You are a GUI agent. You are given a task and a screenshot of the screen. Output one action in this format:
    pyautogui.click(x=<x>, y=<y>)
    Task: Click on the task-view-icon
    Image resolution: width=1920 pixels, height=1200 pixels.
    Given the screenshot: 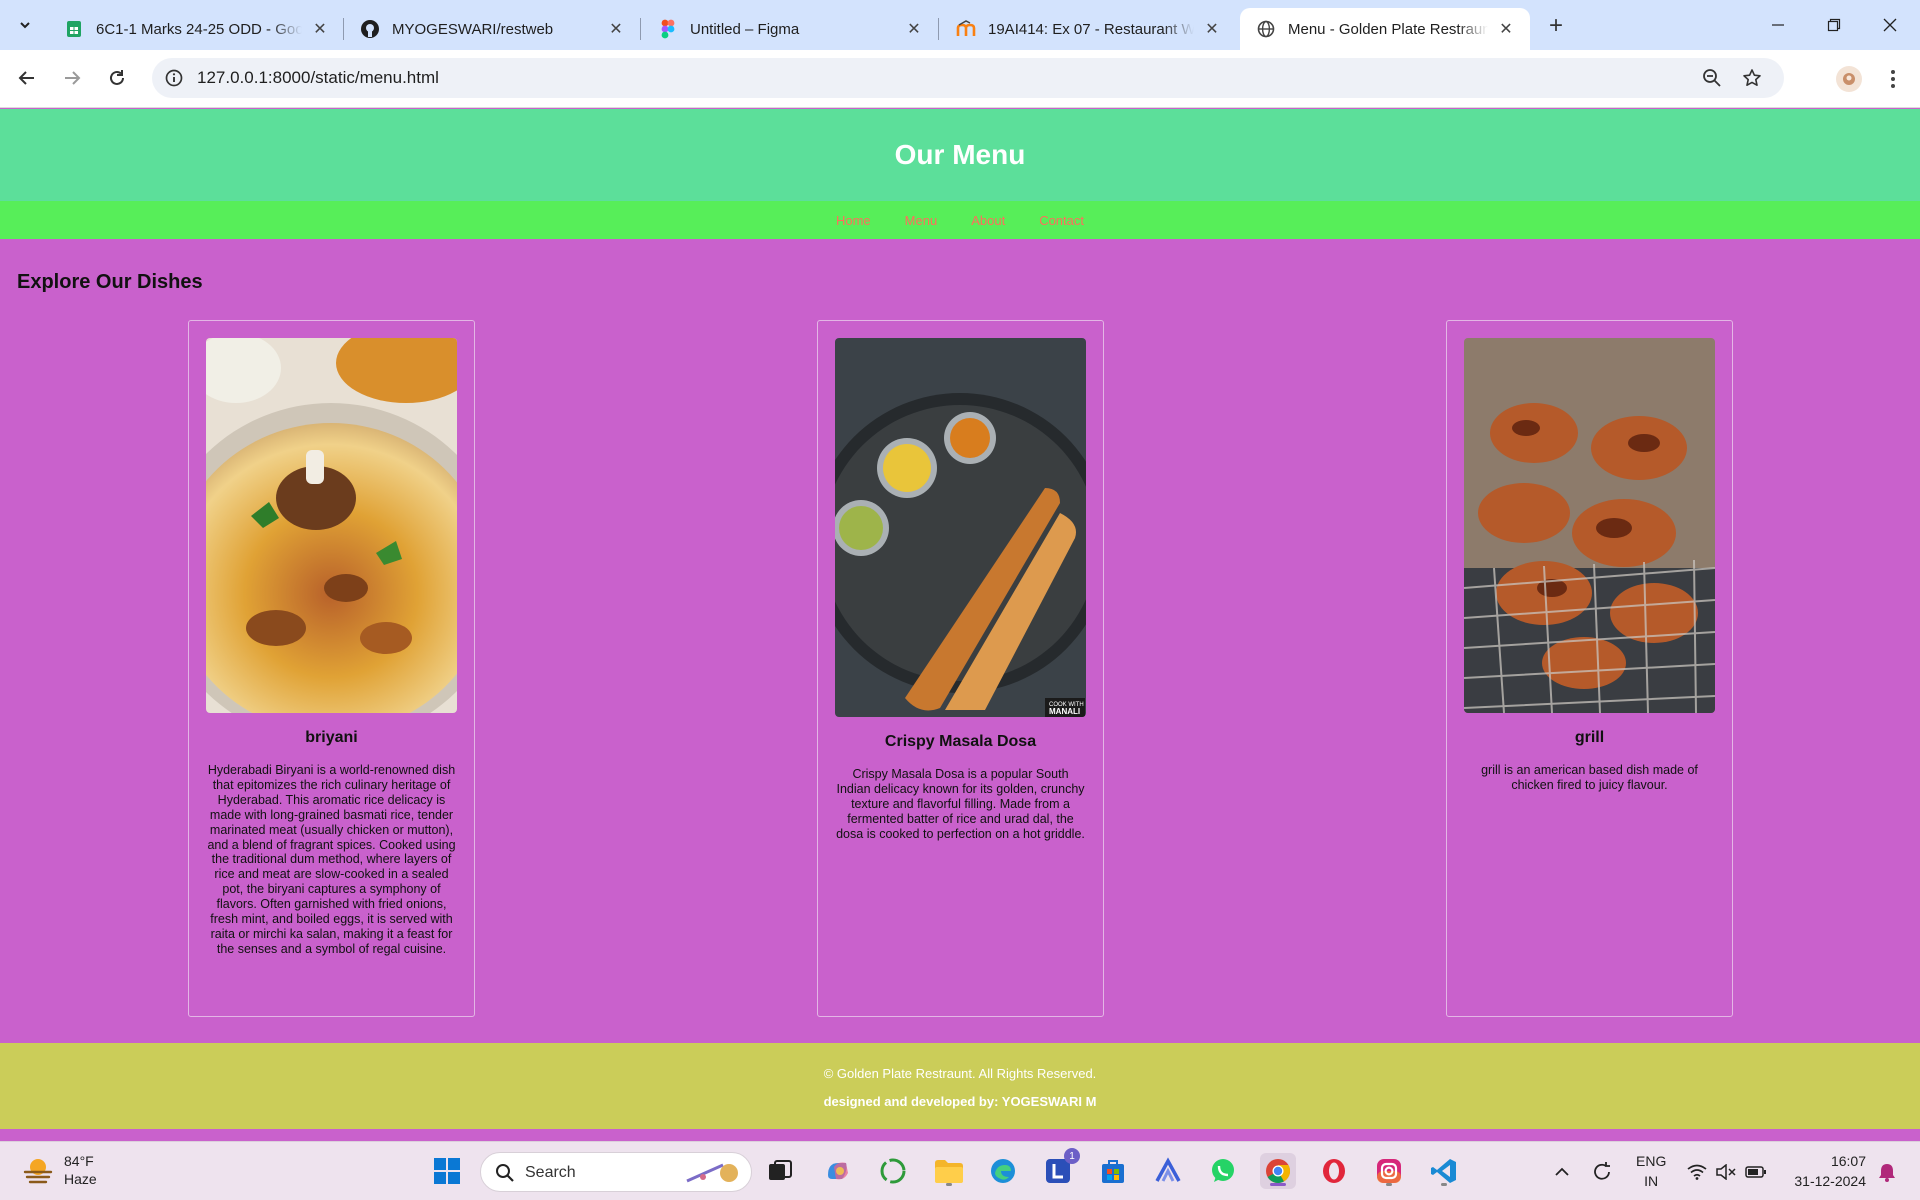 What is the action you would take?
    pyautogui.click(x=780, y=1170)
    